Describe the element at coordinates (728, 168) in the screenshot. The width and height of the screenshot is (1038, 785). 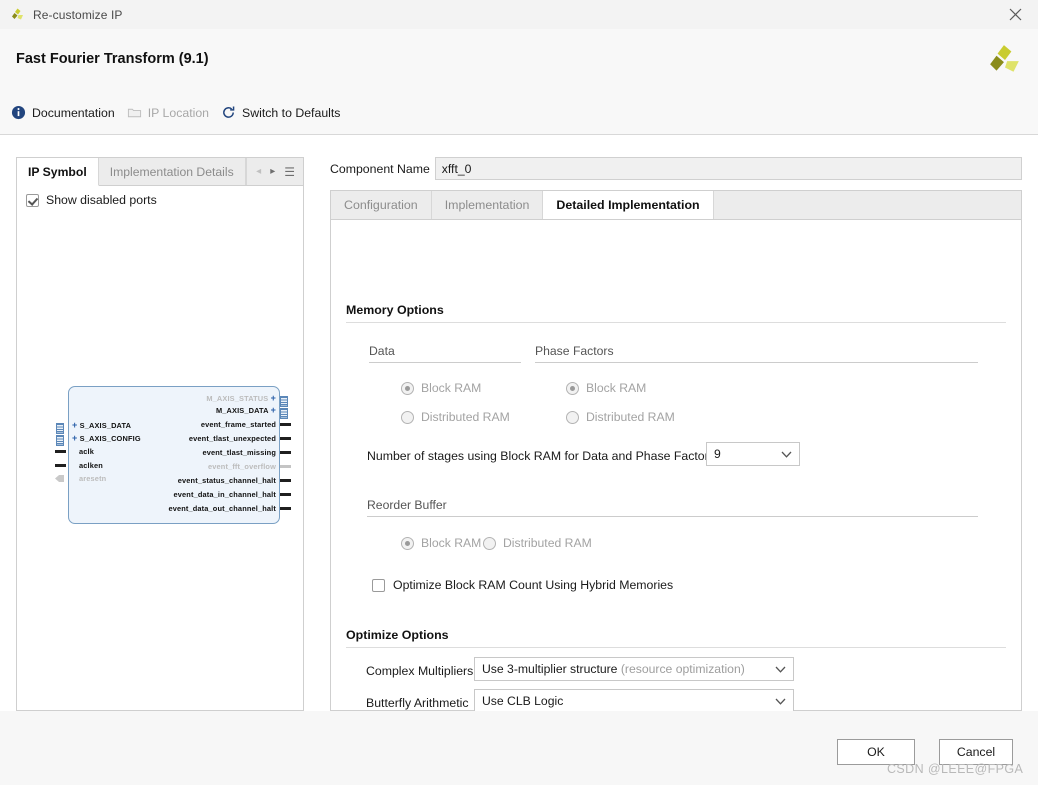
I see `component-name-input: xfft_0` at that location.